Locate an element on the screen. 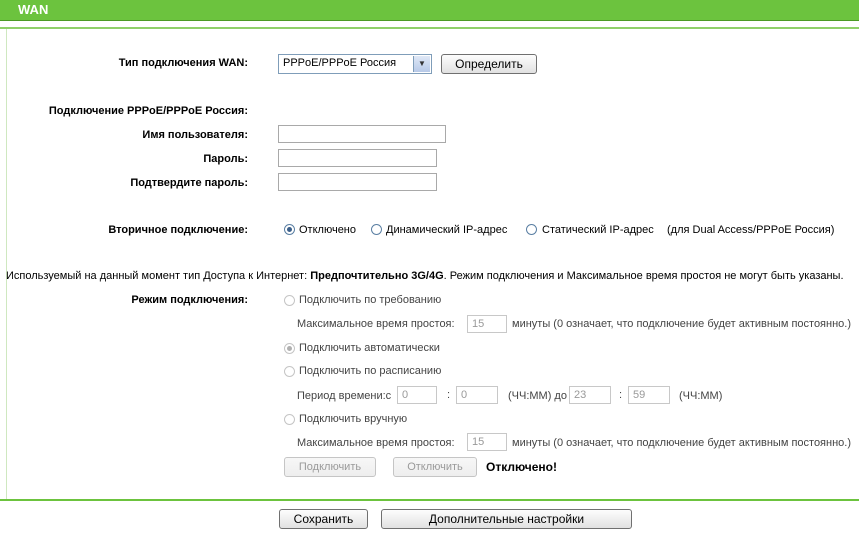 This screenshot has height=540, width=859. pppoe-section-title: Подключение PPPoE/PPPoE Россия: is located at coordinates (148, 111).